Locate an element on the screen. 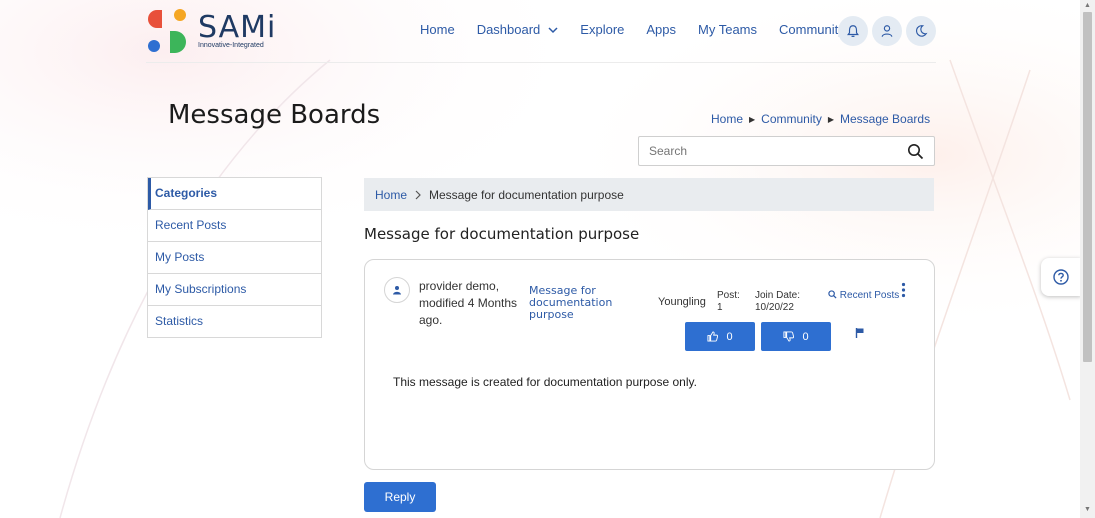 The width and height of the screenshot is (1095, 518). thread-breadcrumb-home: Home is located at coordinates (391, 195).